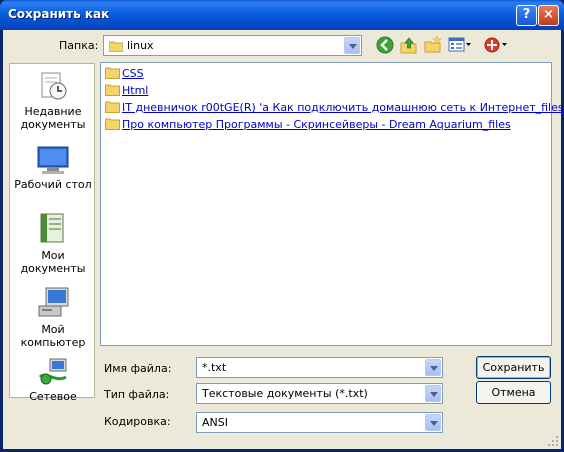 The width and height of the screenshot is (564, 452). What do you see at coordinates (79, 45) in the screenshot?
I see `folder-label: Папка:` at bounding box center [79, 45].